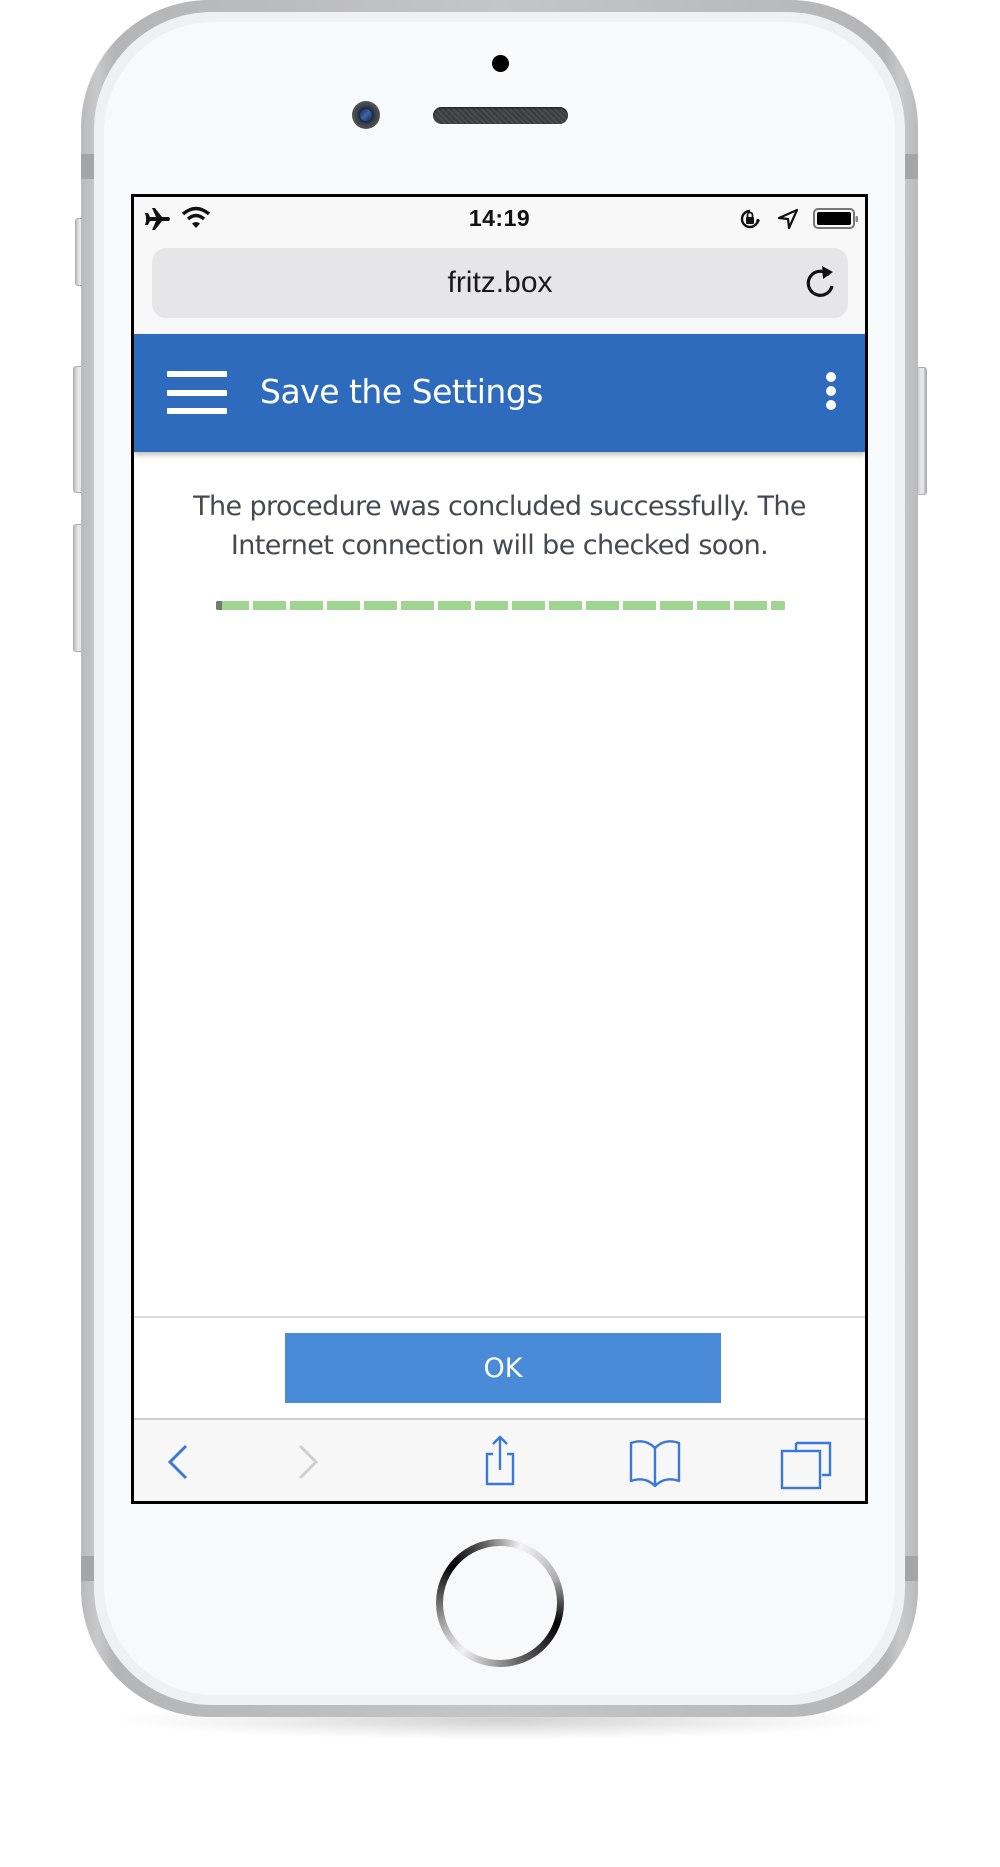 This screenshot has height=1867, width=1000. I want to click on footer-divider, so click(499, 1317).